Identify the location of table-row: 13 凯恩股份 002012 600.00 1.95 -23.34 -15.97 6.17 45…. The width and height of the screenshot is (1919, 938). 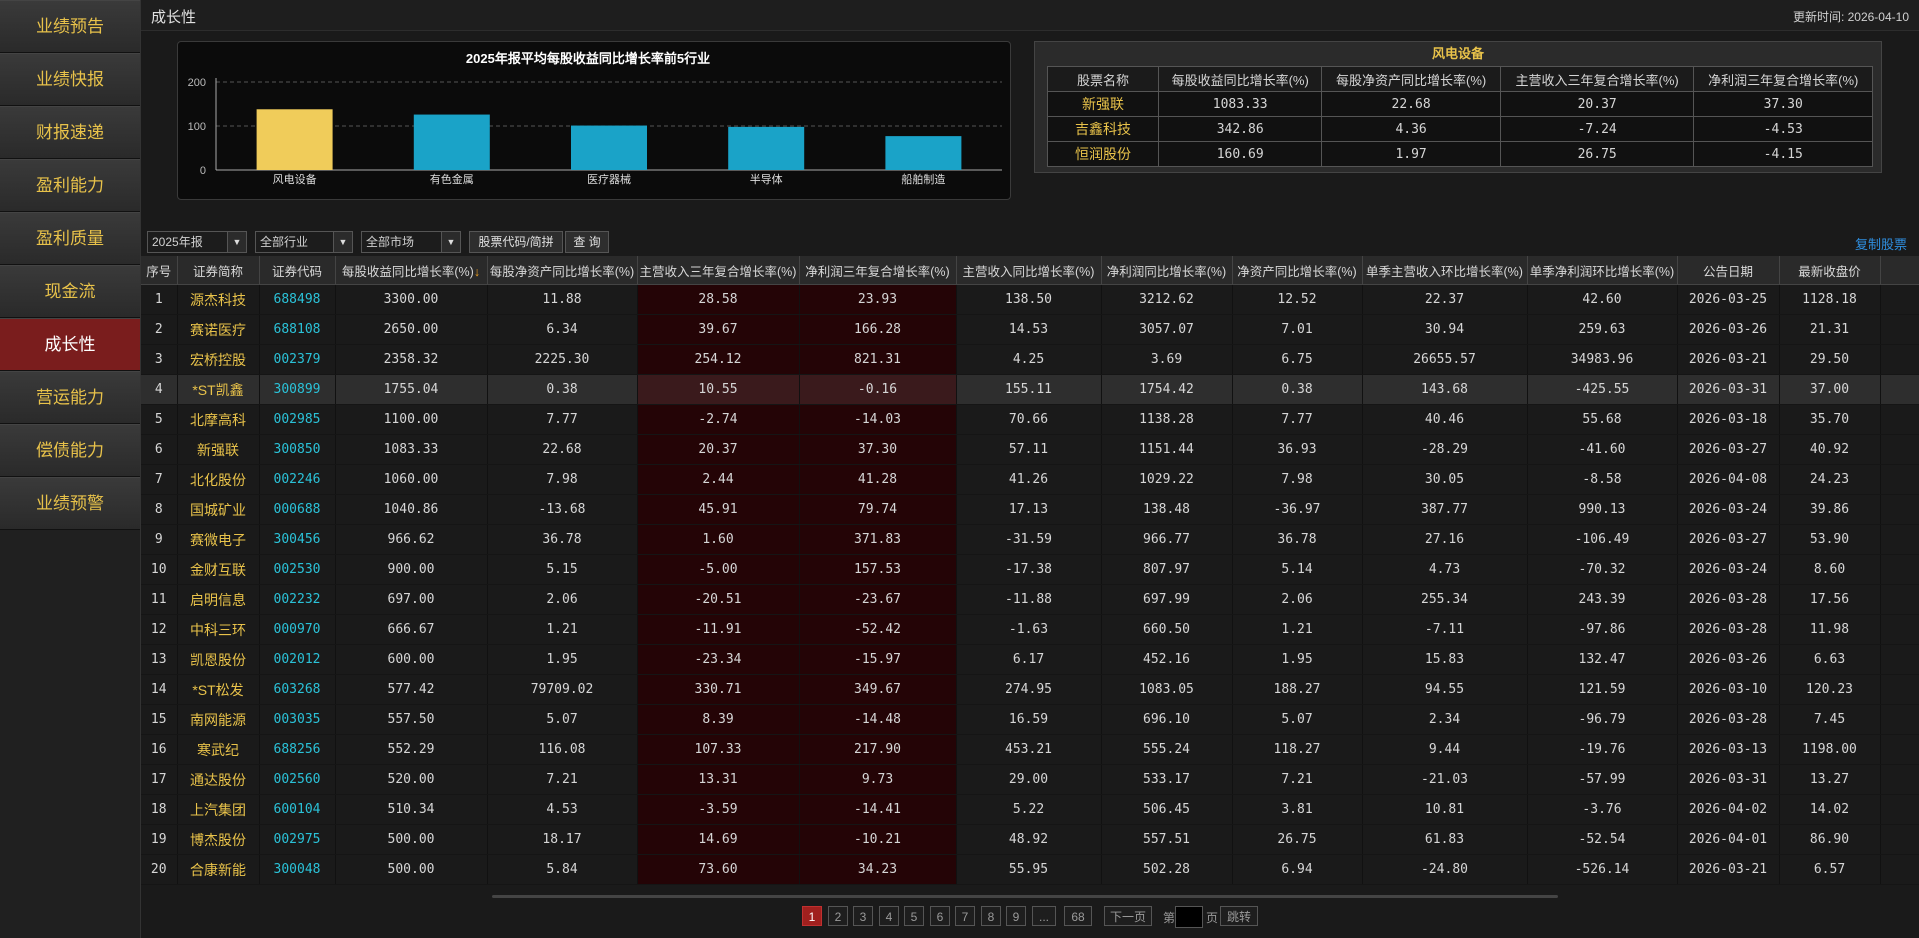
(1030, 659).